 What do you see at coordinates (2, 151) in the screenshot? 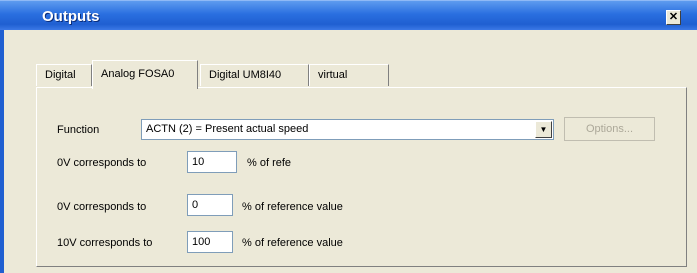
I see `window-frame` at bounding box center [2, 151].